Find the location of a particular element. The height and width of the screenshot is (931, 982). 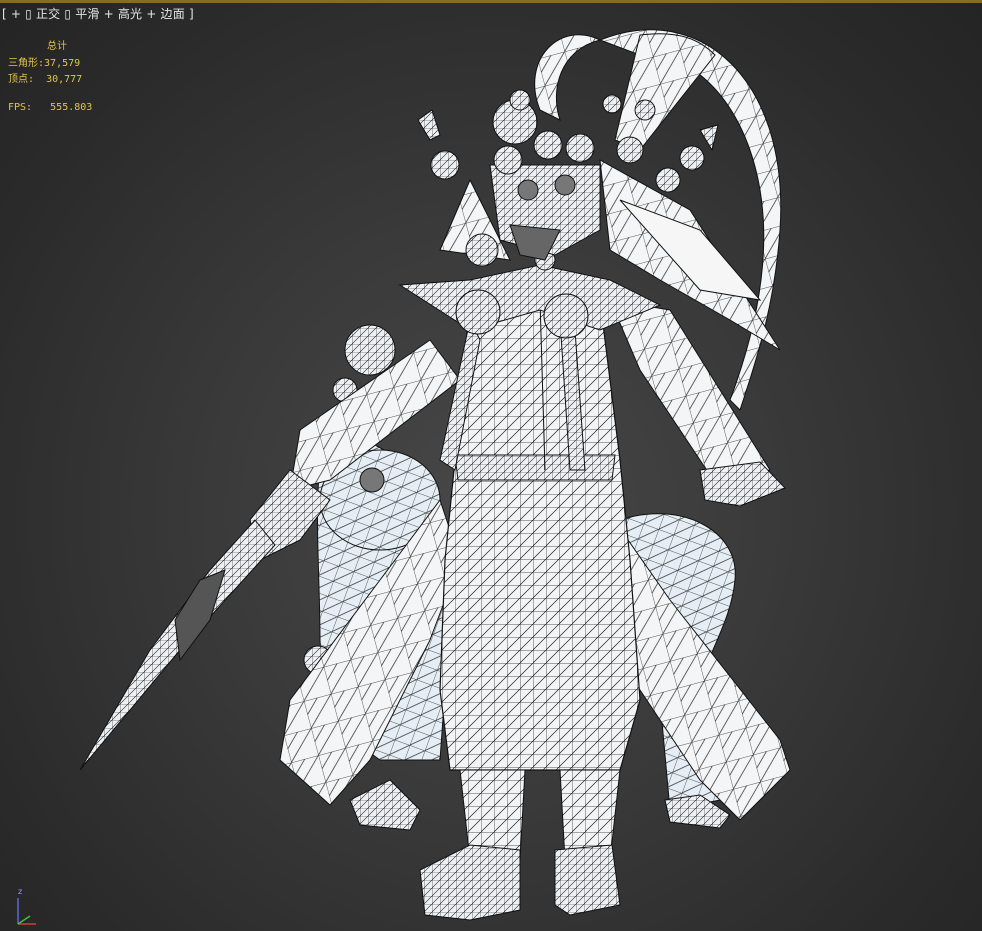

robe-torso is located at coordinates (540, 535).